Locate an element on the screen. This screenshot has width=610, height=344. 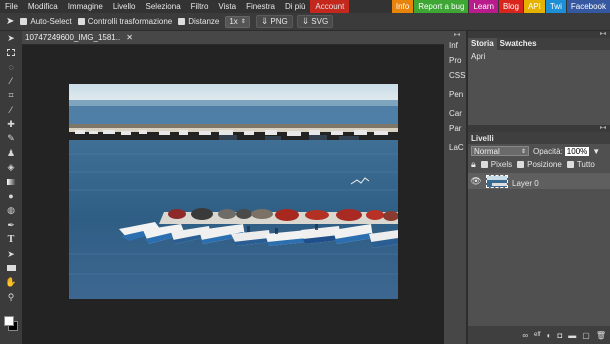
lasso-tool-icon: ◌ is located at coordinates (11, 67).